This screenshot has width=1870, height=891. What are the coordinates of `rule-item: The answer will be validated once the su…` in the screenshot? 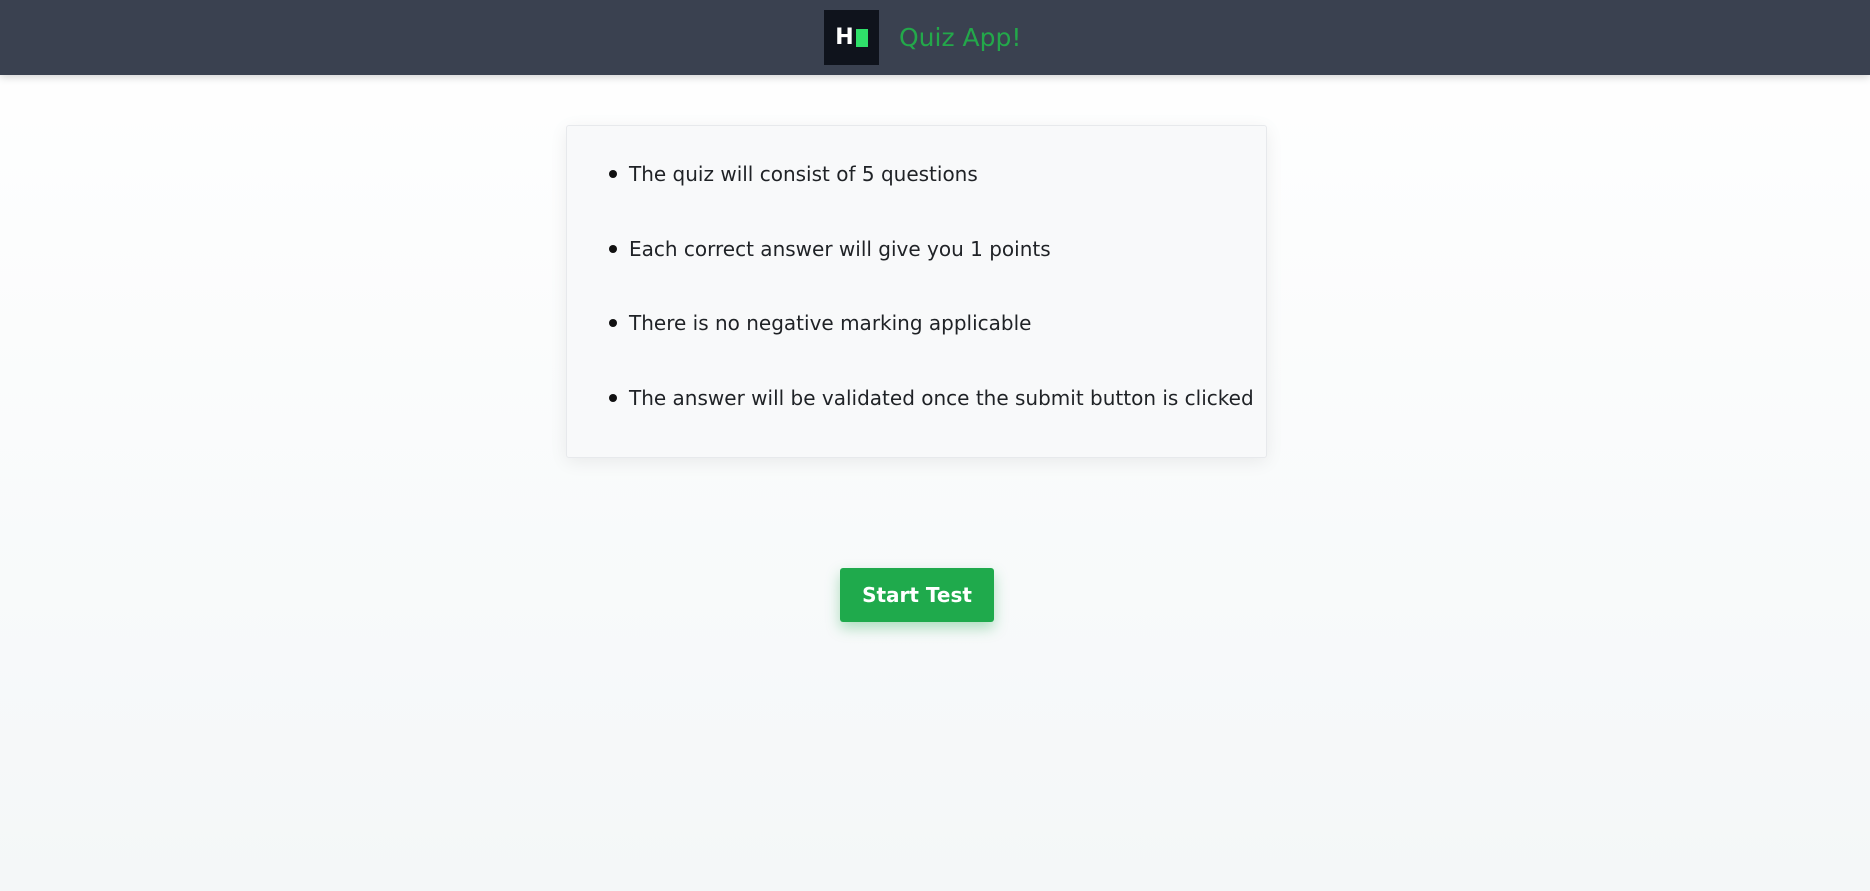 It's located at (931, 398).